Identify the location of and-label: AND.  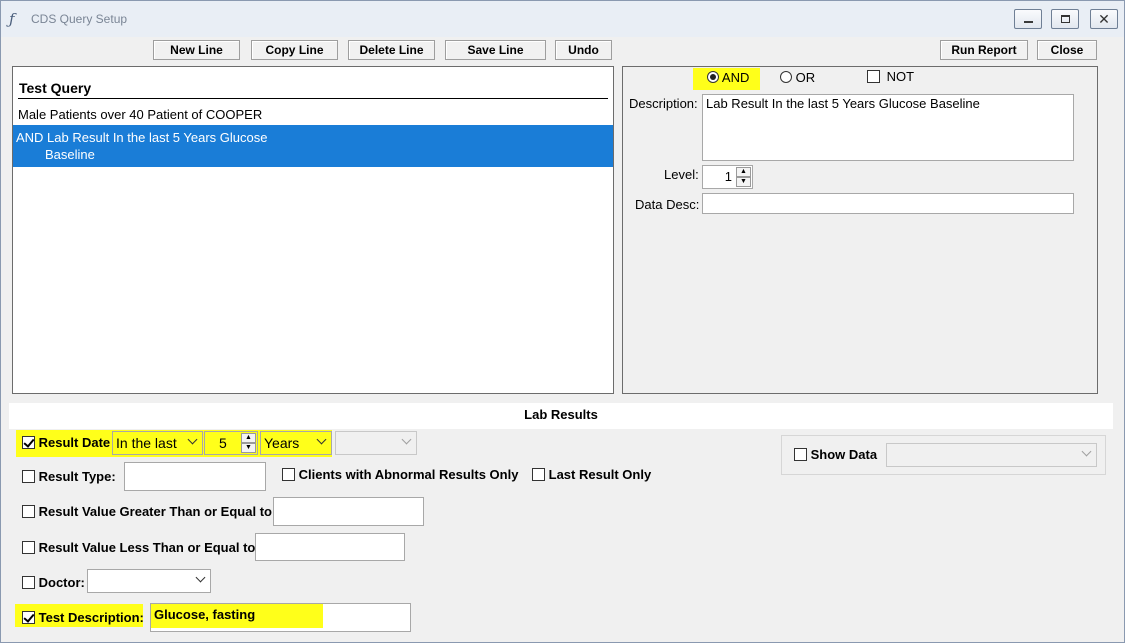
(735, 77).